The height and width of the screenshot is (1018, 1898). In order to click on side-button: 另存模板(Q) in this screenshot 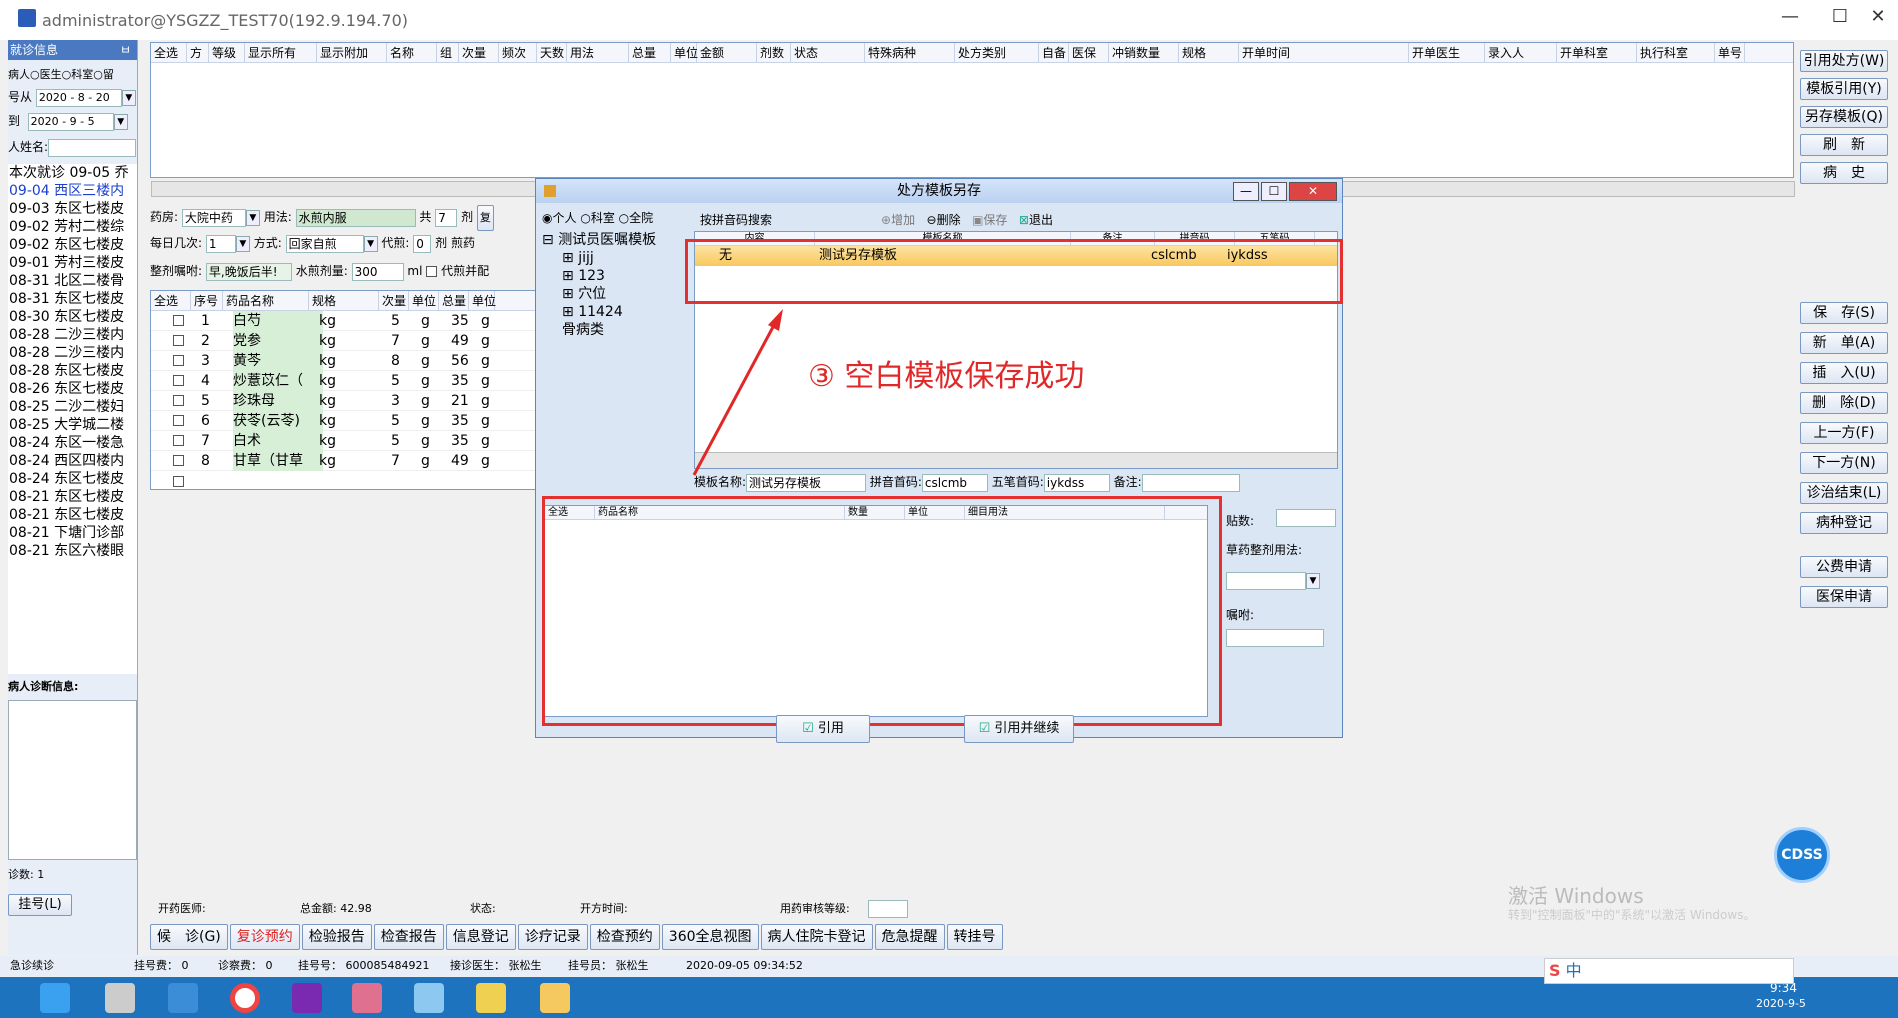, I will do `click(1844, 117)`.